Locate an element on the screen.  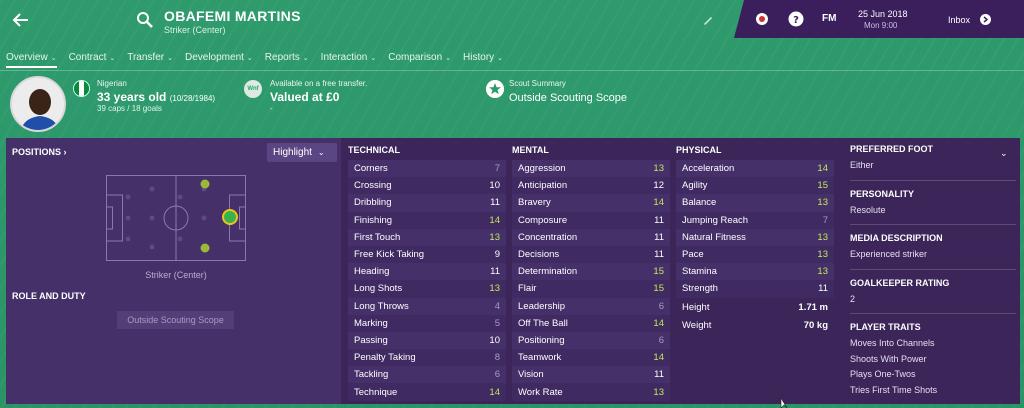
attribute-row: Free Kick Taking 9 is located at coordinates (427, 254).